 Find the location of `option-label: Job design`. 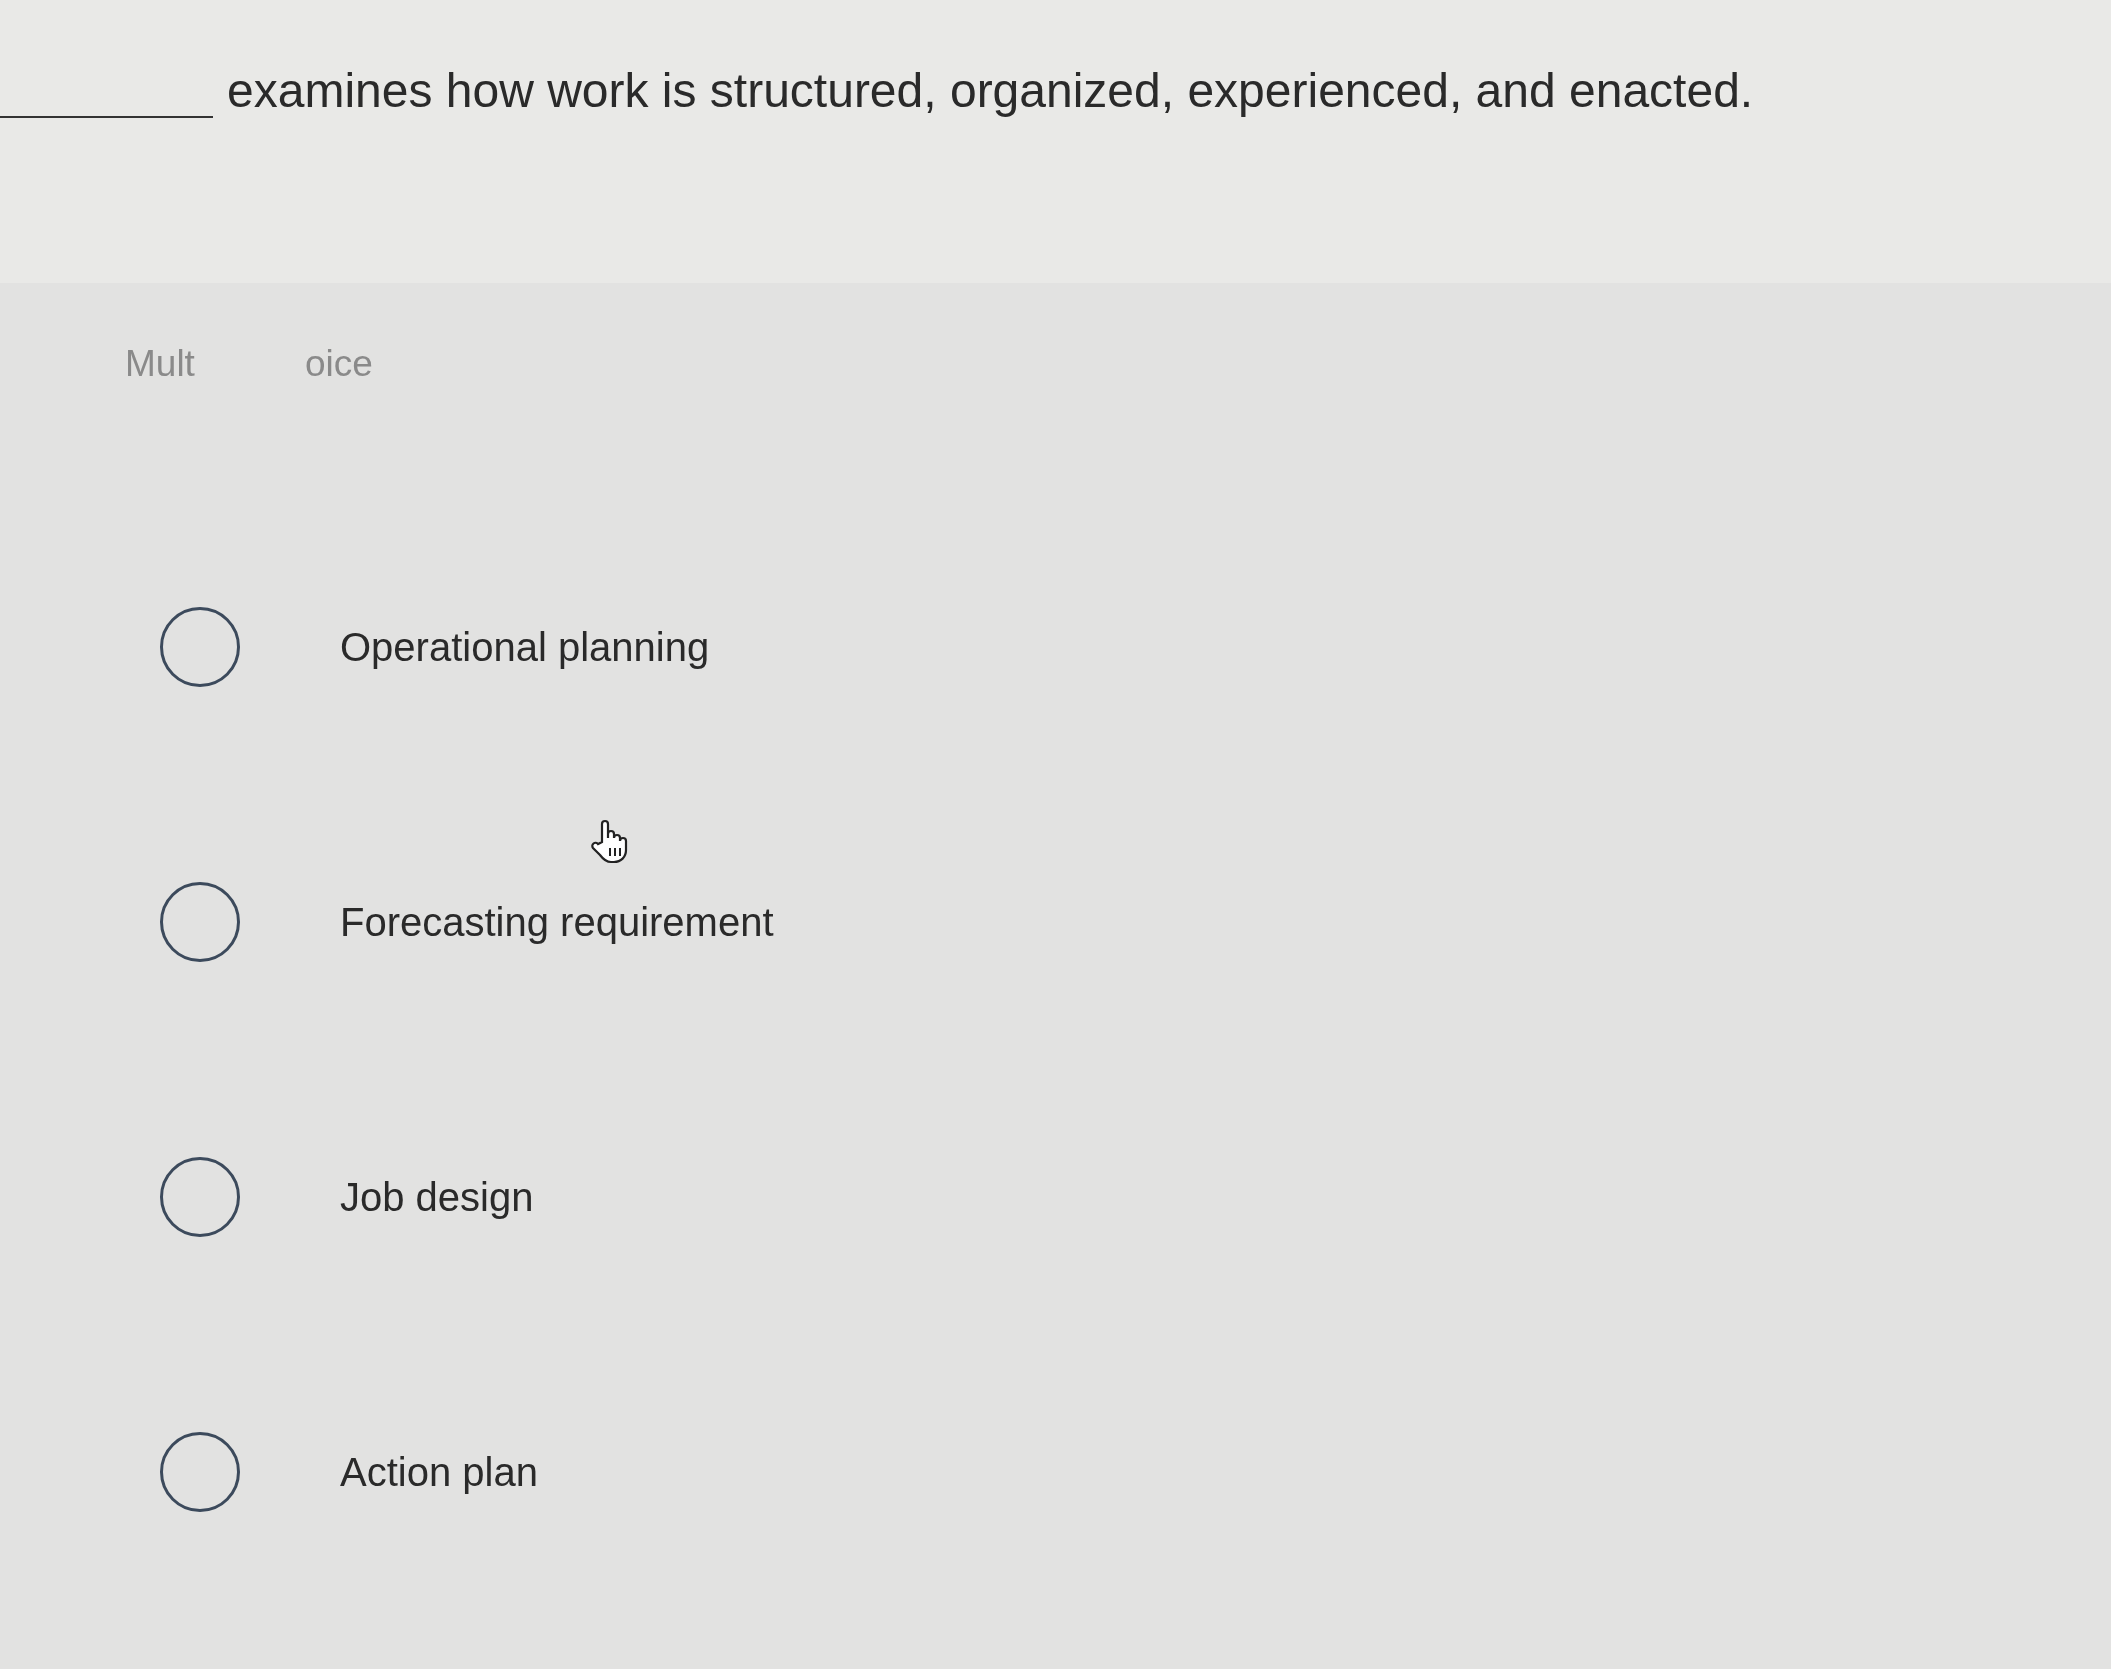

option-label: Job design is located at coordinates (437, 1197).